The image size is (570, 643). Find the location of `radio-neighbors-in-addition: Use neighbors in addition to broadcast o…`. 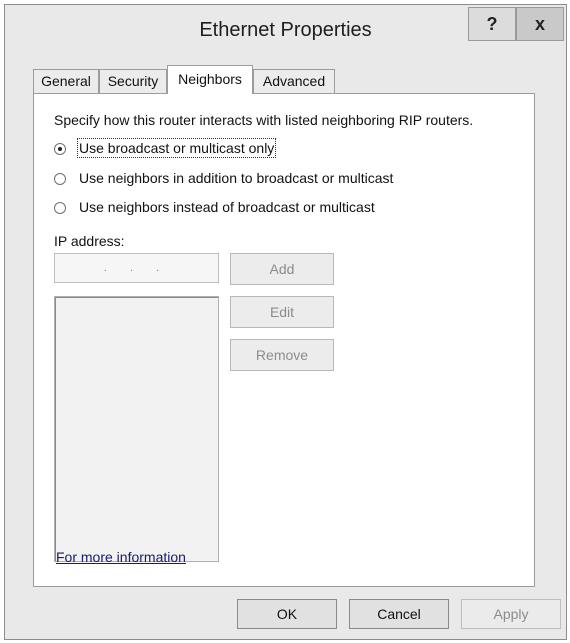

radio-neighbors-in-addition: Use neighbors in addition to broadcast o… is located at coordinates (234, 180).